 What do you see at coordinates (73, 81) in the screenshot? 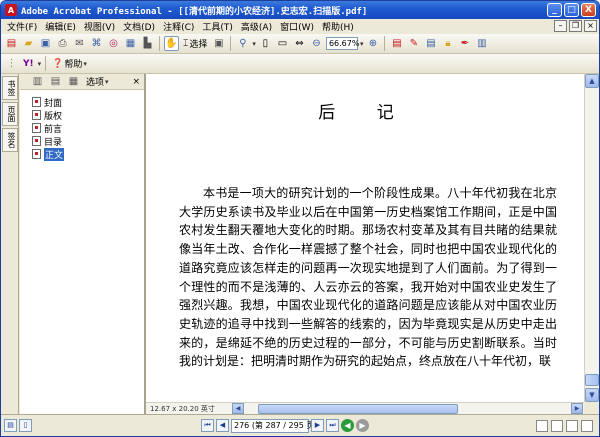
I see `expand-bookmark-icon: ▦` at bounding box center [73, 81].